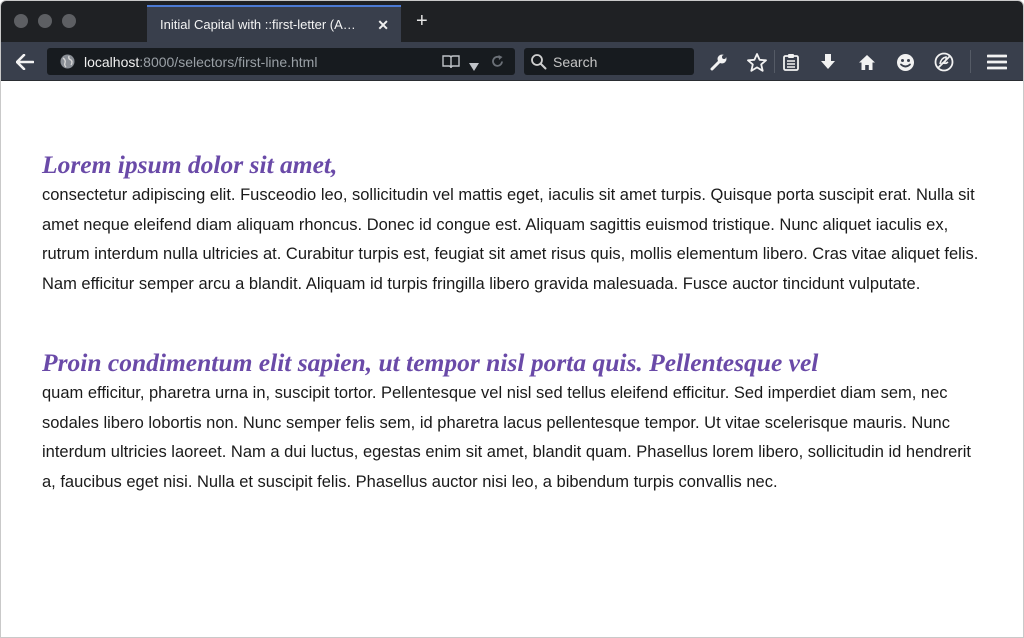 This screenshot has height=638, width=1024. I want to click on url-path: :8000/selectors/first-line.html, so click(228, 62).